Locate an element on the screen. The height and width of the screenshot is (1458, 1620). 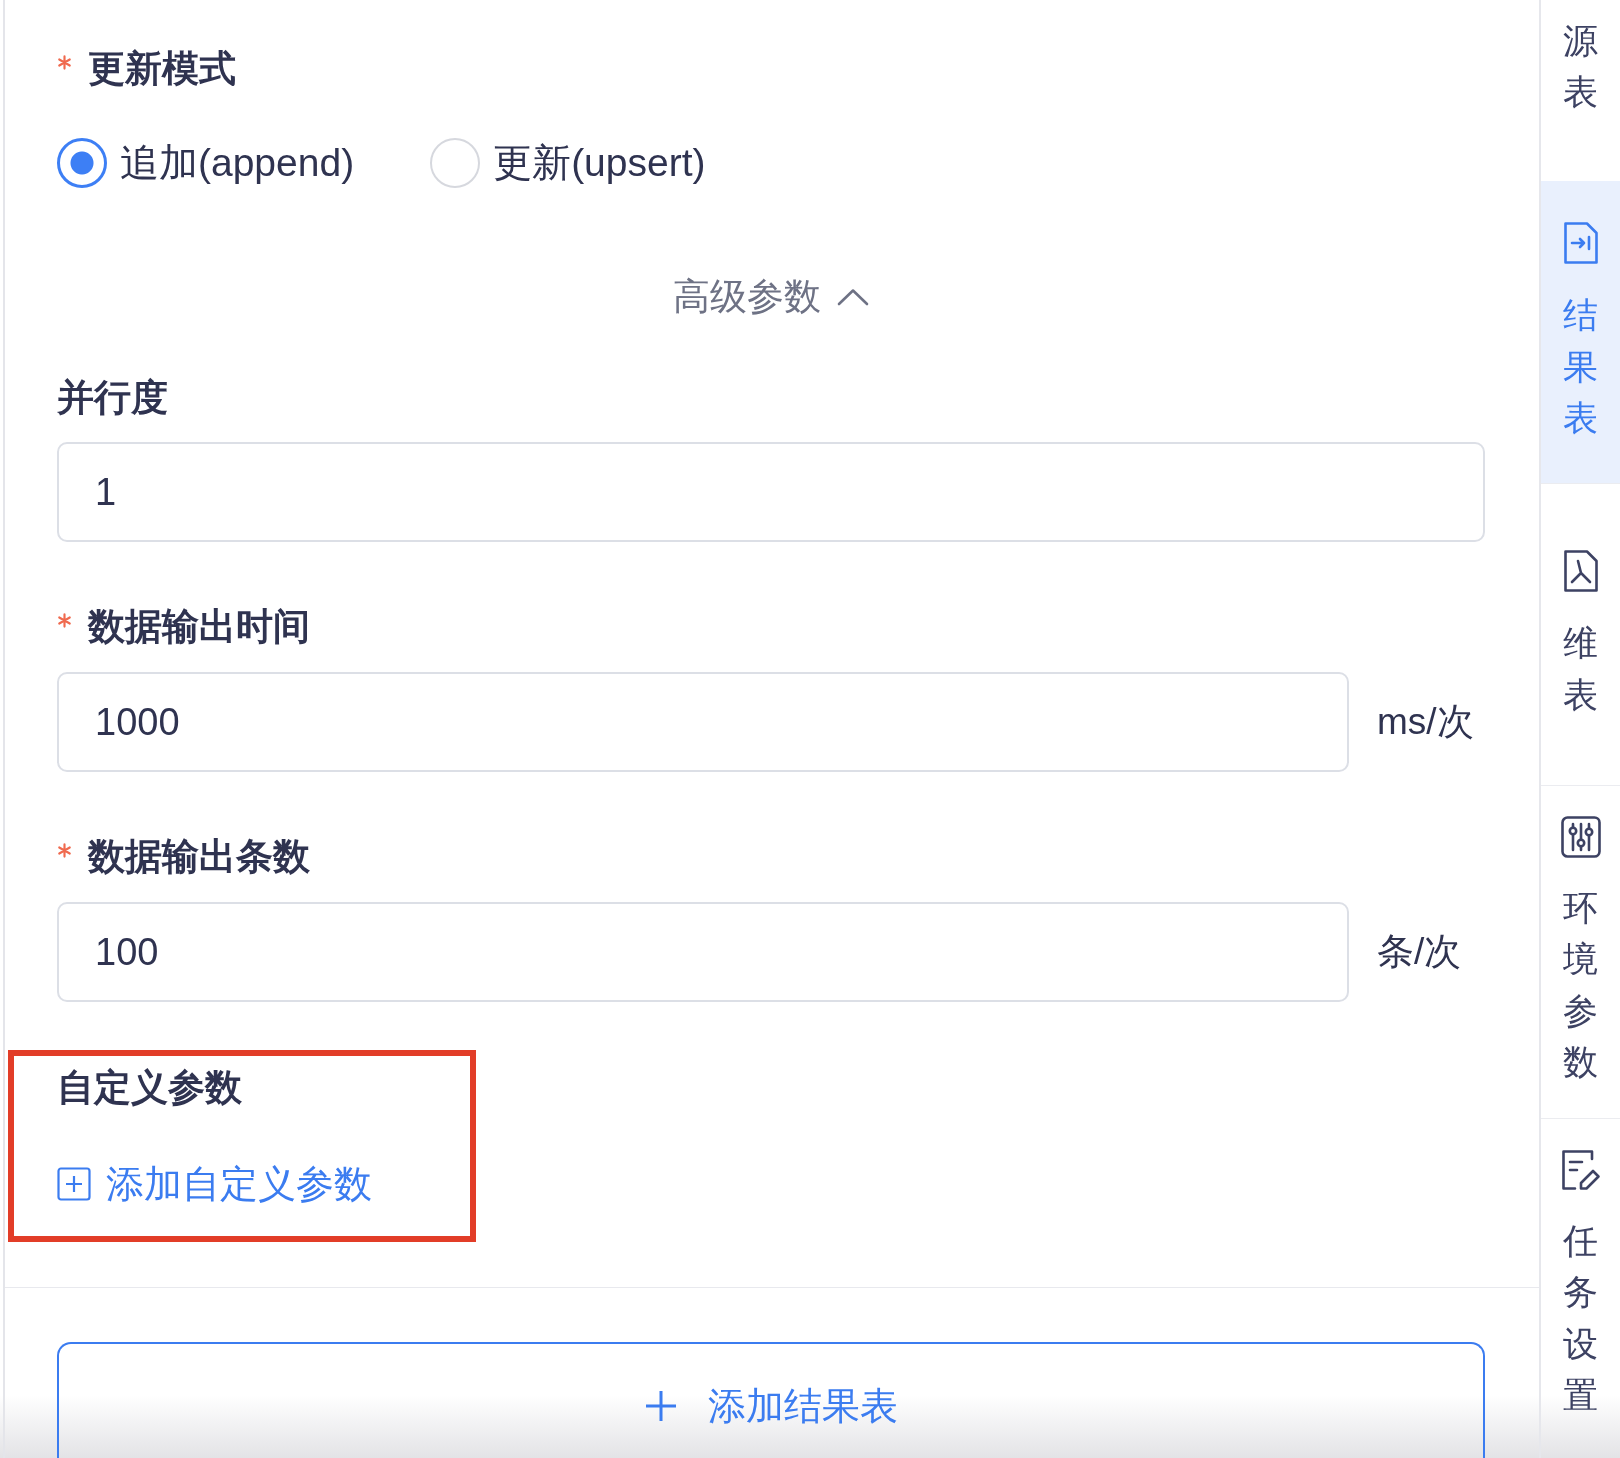
unit-label: 条/次 is located at coordinates (1420, 952).